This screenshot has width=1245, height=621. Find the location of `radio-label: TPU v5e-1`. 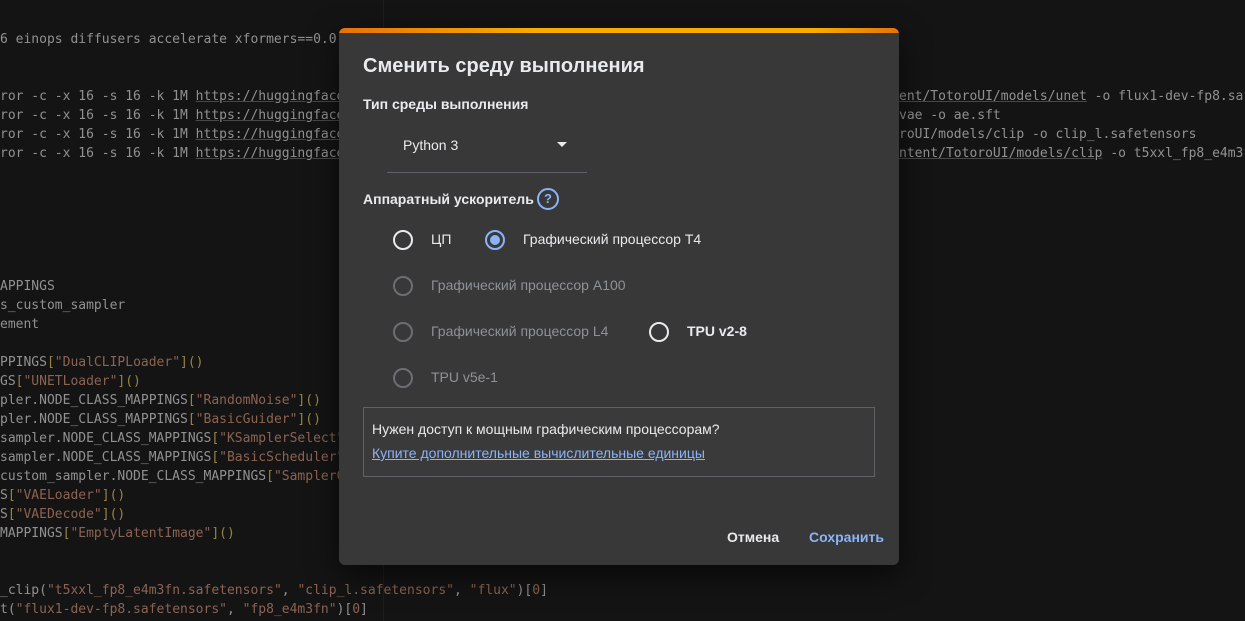

radio-label: TPU v5e-1 is located at coordinates (464, 377).